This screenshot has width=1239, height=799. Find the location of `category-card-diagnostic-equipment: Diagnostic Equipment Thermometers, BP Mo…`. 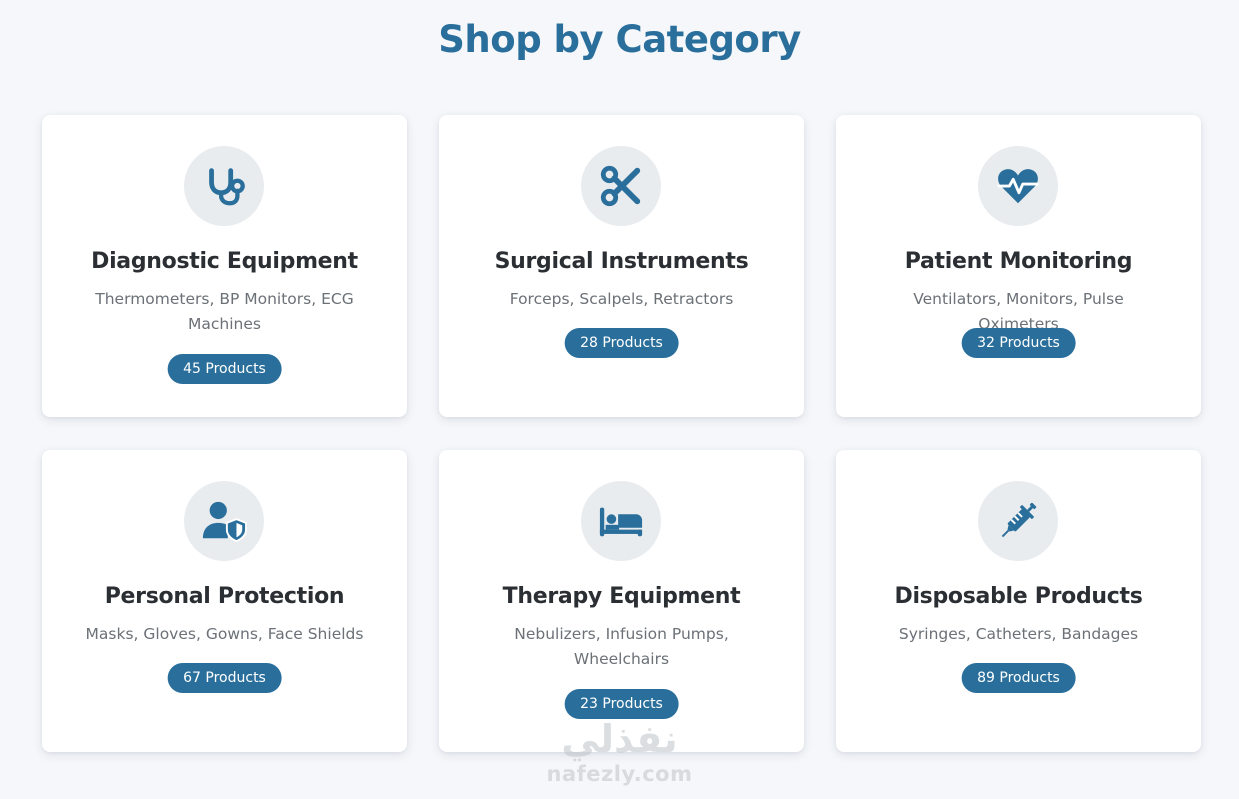

category-card-diagnostic-equipment: Diagnostic Equipment Thermometers, BP Mo… is located at coordinates (224, 266).